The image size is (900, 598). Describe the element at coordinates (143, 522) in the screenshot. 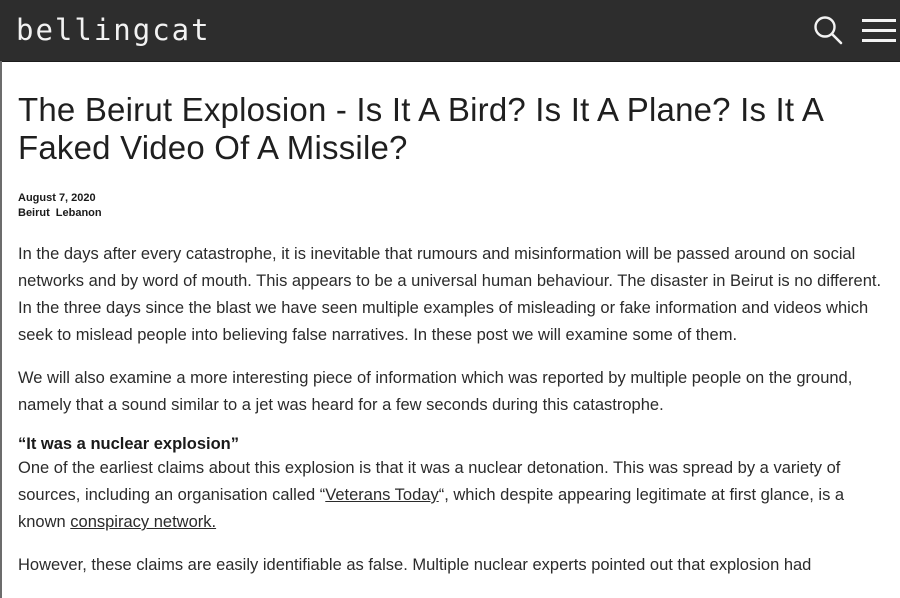

I see `link-conspiracy-network: conspiracy network.` at that location.